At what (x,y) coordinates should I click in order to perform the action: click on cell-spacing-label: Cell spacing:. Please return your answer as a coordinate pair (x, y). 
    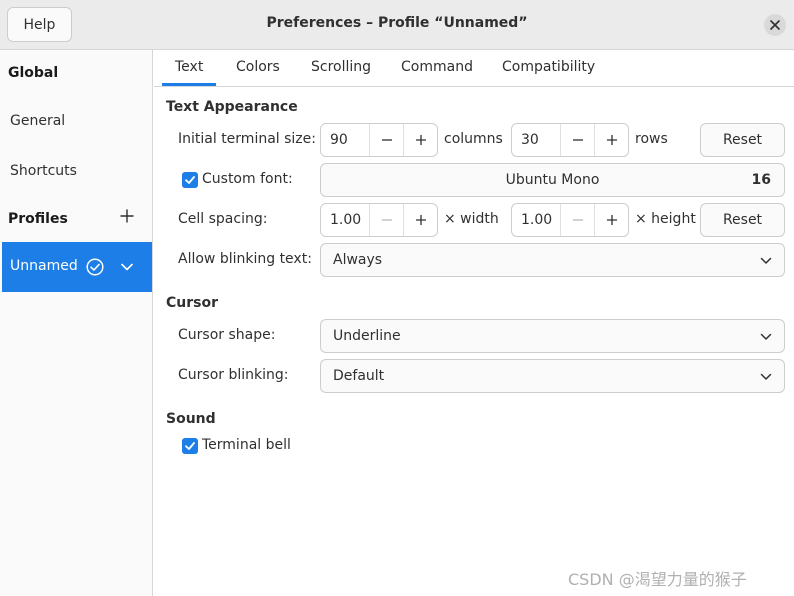
    Looking at the image, I should click on (223, 219).